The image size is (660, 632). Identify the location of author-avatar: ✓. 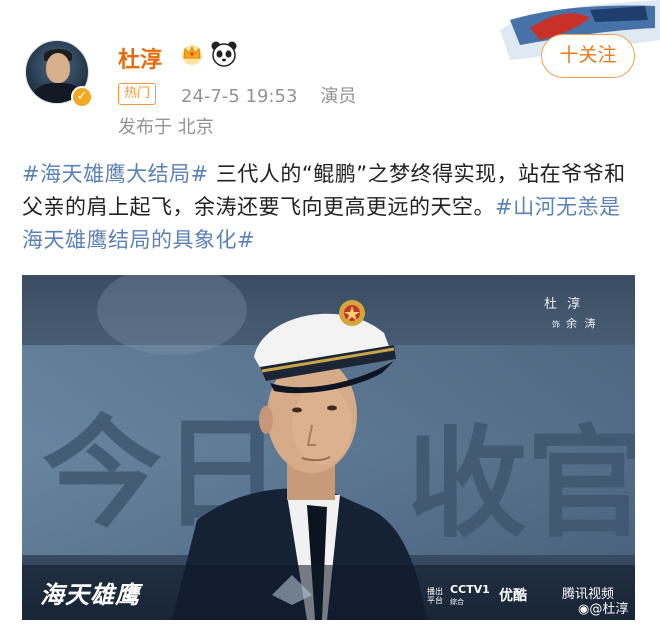
(60, 75).